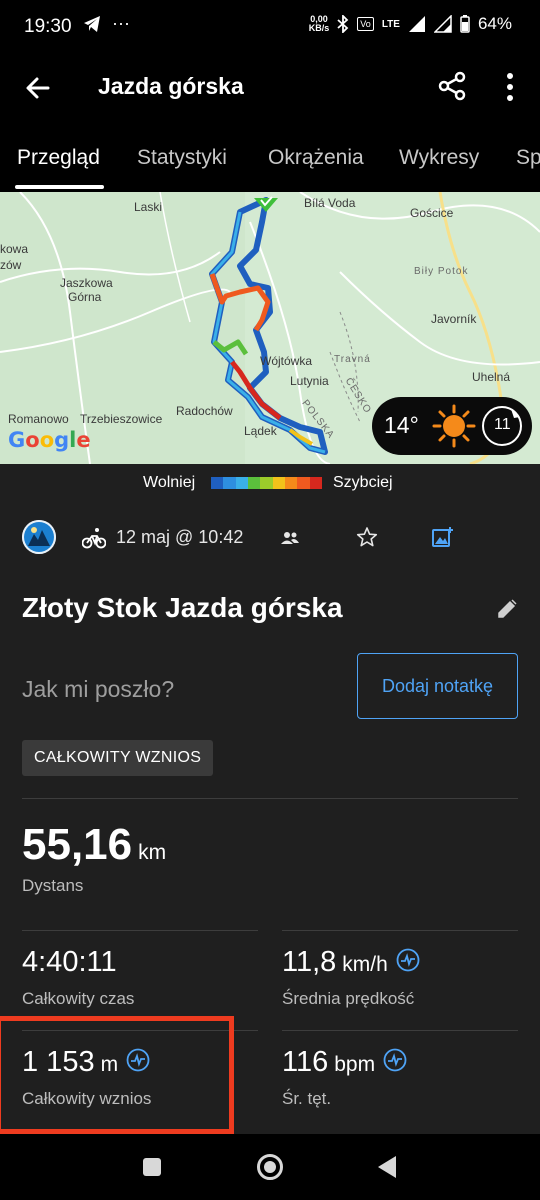 This screenshot has width=540, height=1200. I want to click on total-time-stat: 4:40:11 Całkowity czas, so click(78, 977).